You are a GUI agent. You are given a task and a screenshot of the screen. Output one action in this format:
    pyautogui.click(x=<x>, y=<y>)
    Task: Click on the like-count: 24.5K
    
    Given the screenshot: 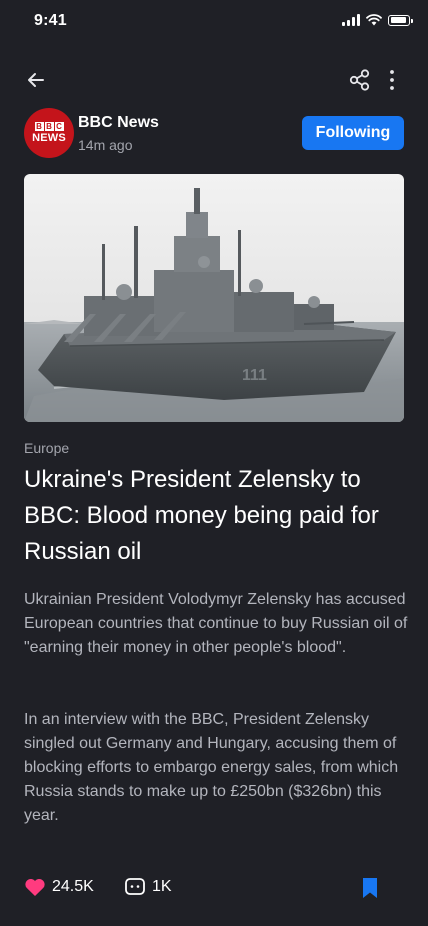 What is the action you would take?
    pyautogui.click(x=73, y=886)
    